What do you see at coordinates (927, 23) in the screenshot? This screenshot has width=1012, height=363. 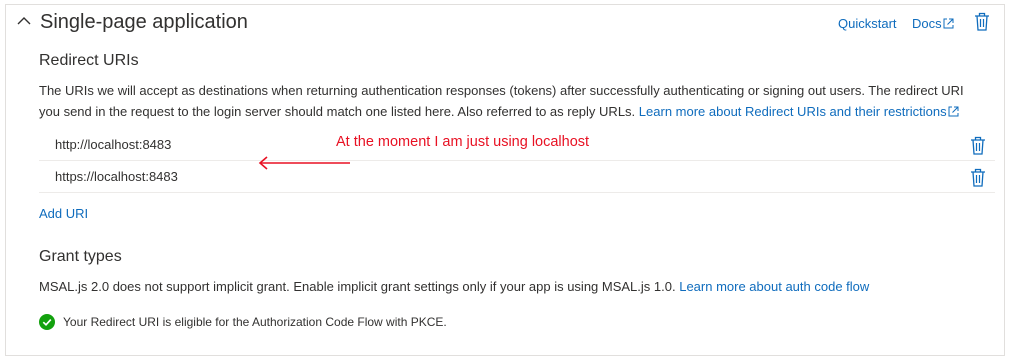 I see `docs-link-label: Docs` at bounding box center [927, 23].